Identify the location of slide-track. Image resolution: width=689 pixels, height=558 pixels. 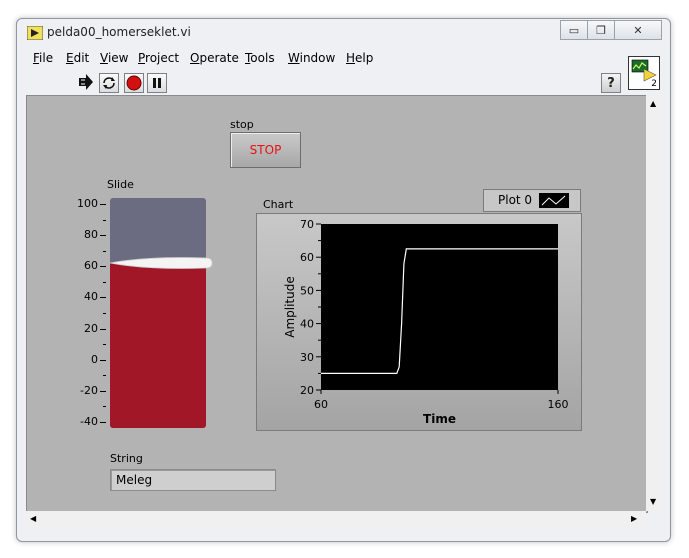
(161, 313).